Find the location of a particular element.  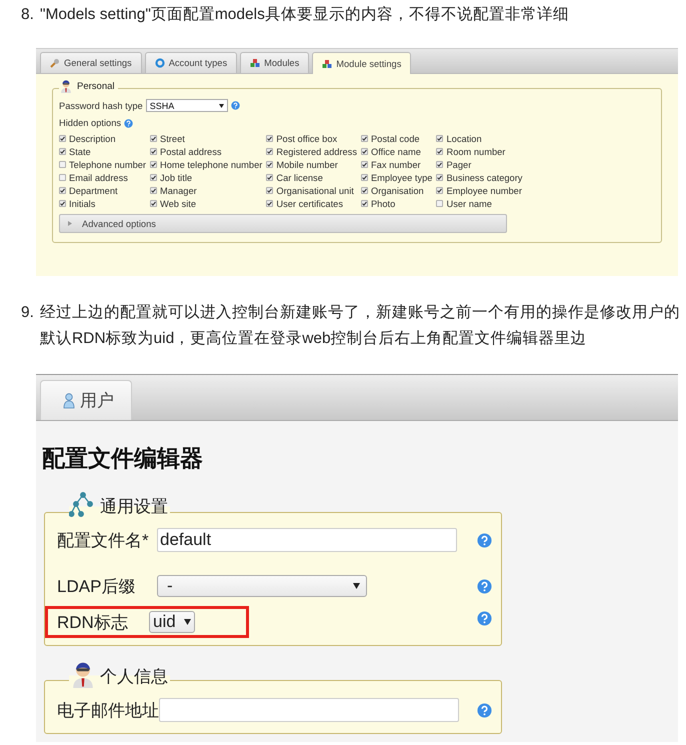

group-title: 通用设置 is located at coordinates (134, 507).